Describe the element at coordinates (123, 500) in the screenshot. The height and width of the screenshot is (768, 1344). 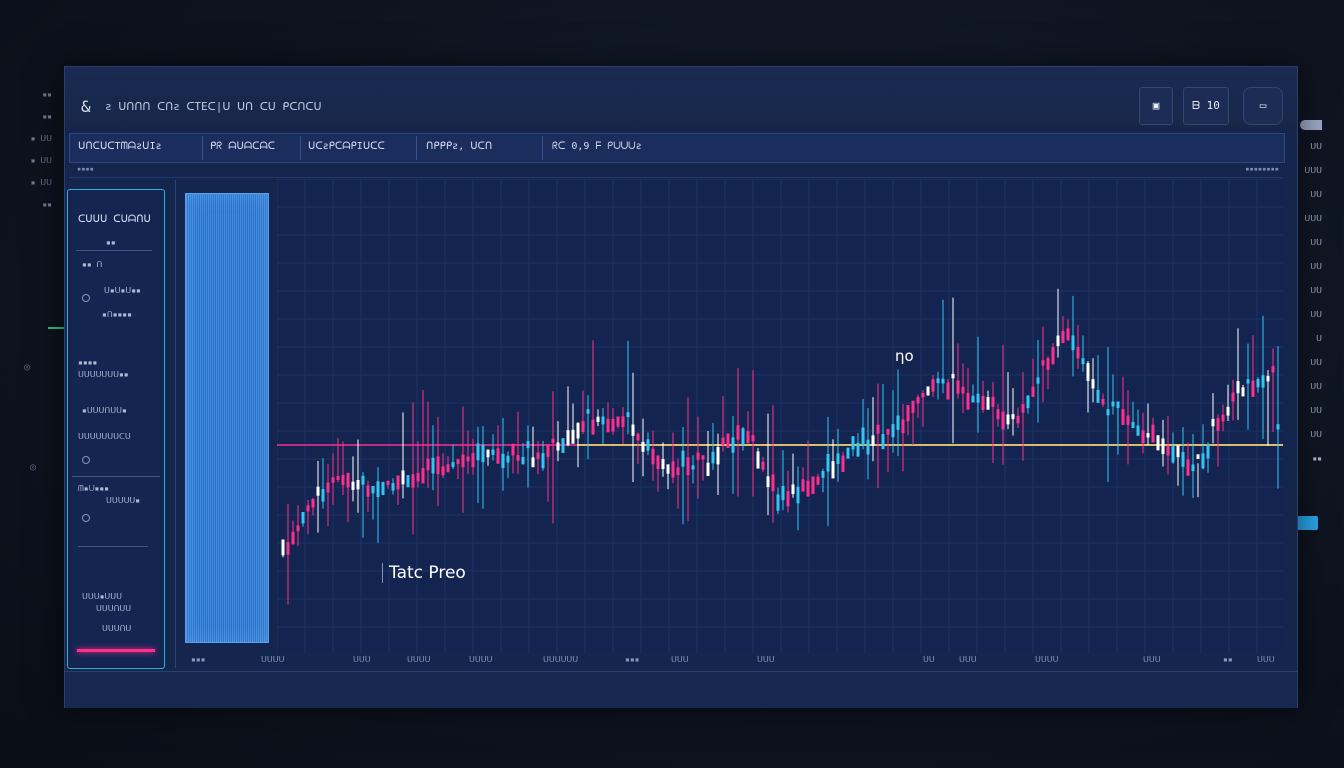
I see `sidebar-row: ᑌᑌᑌᑌᑌ▪` at that location.